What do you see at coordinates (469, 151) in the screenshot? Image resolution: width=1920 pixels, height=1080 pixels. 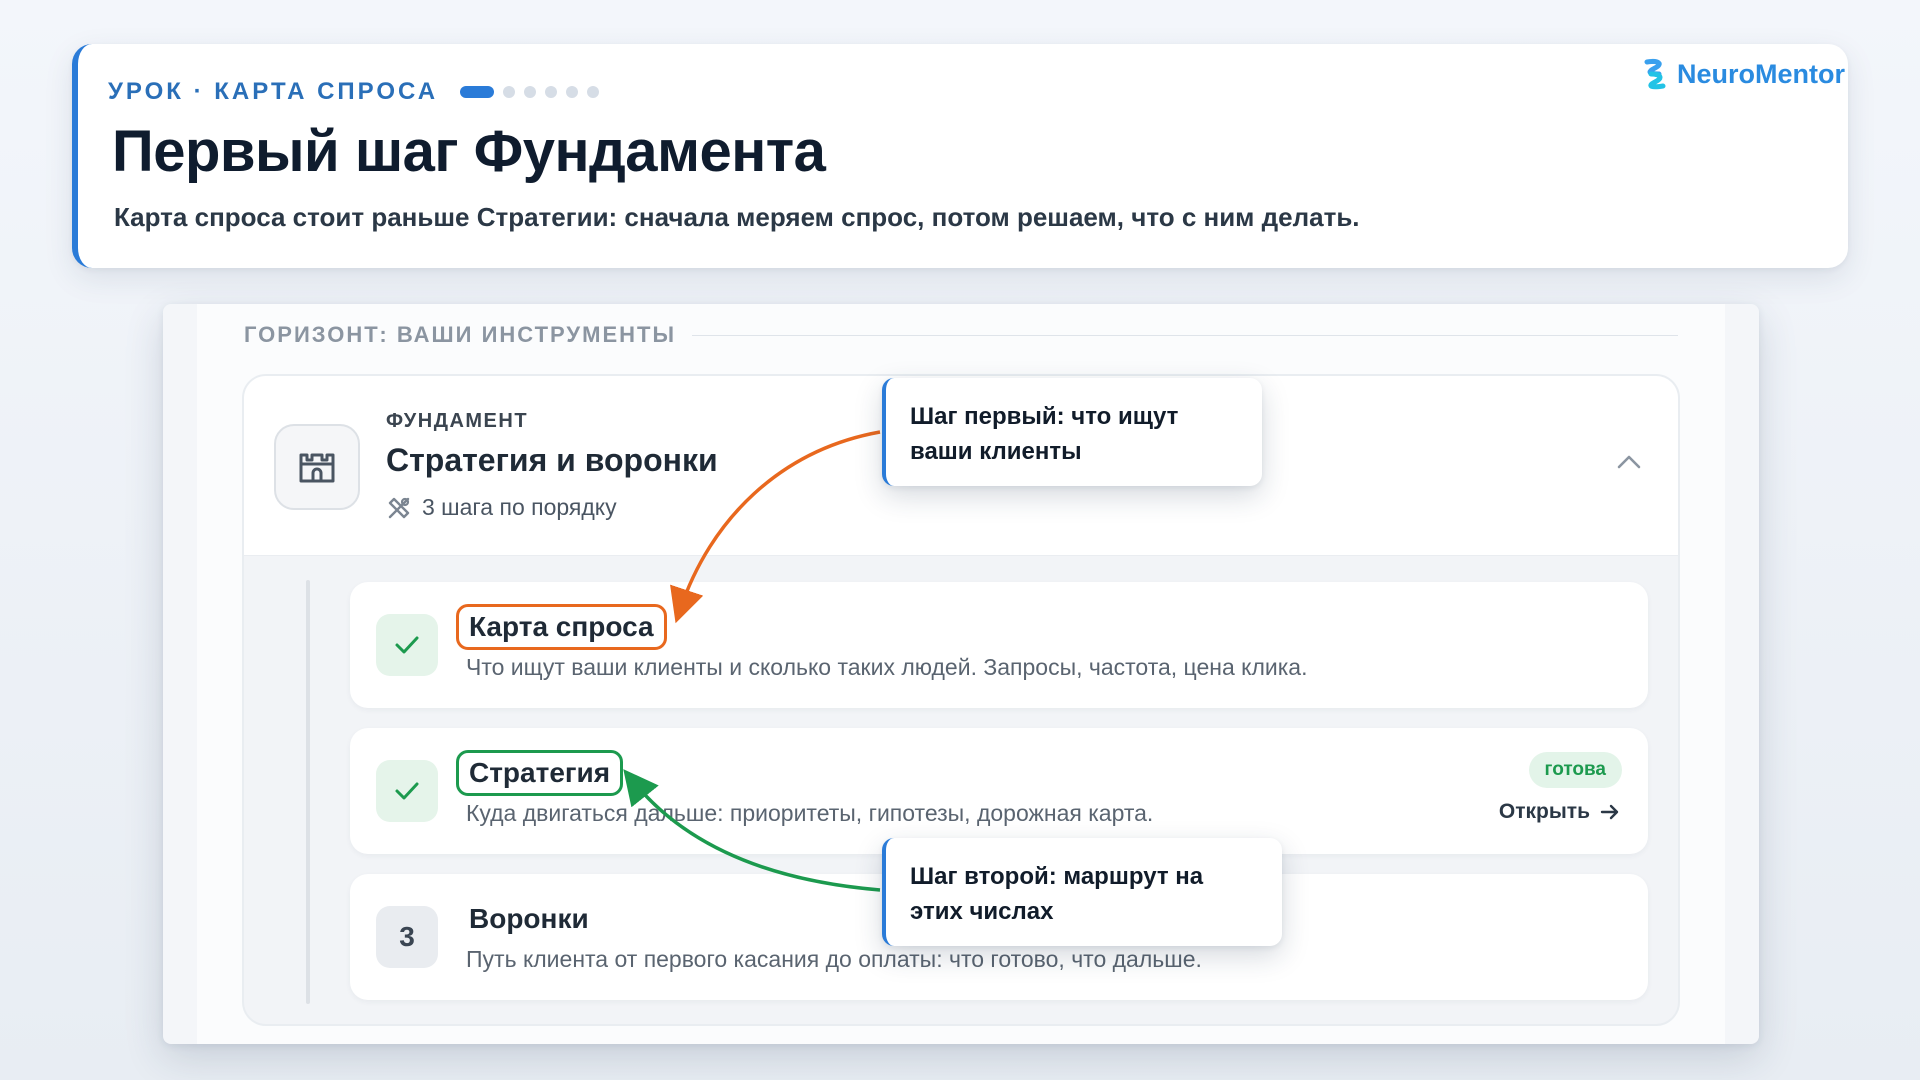 I see `page-title: Первый шаг Фундамента` at bounding box center [469, 151].